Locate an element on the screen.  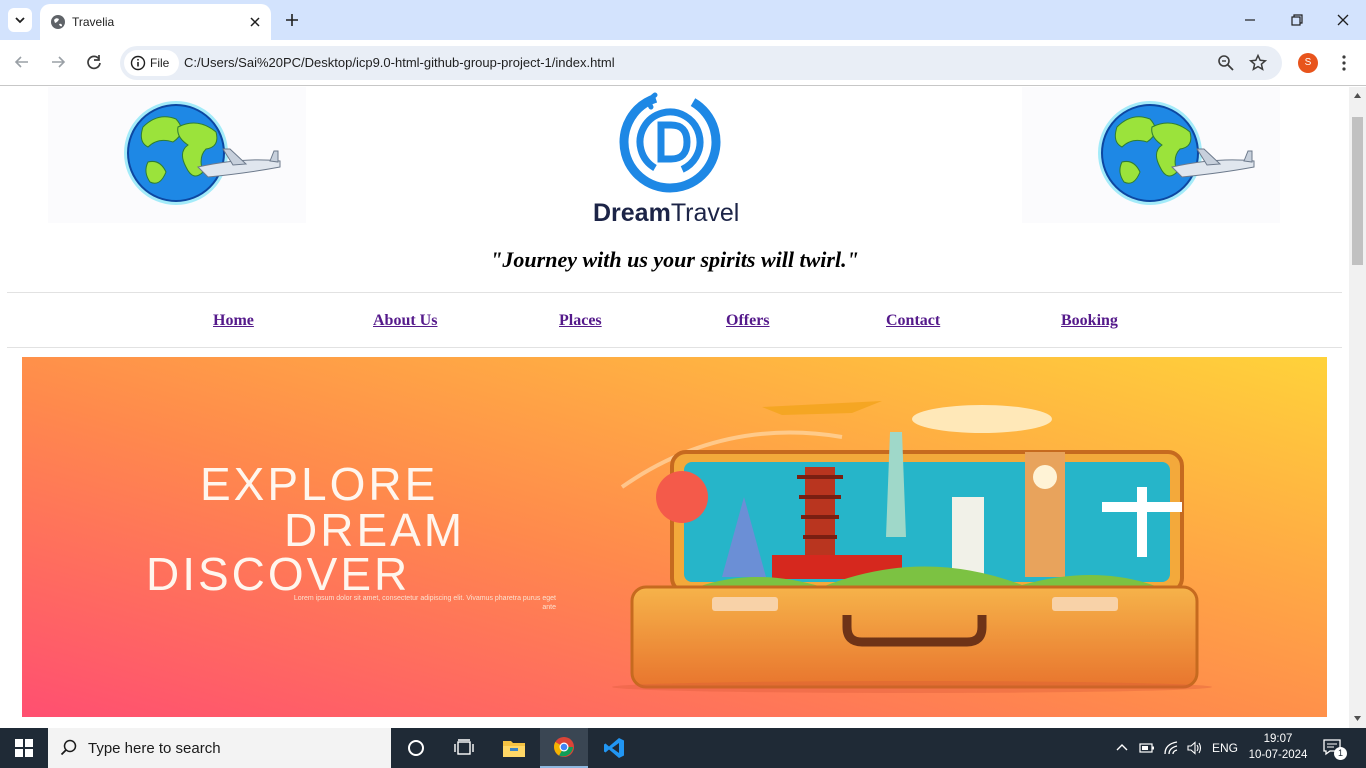
globe-plane-image-left is located at coordinates (177, 155).